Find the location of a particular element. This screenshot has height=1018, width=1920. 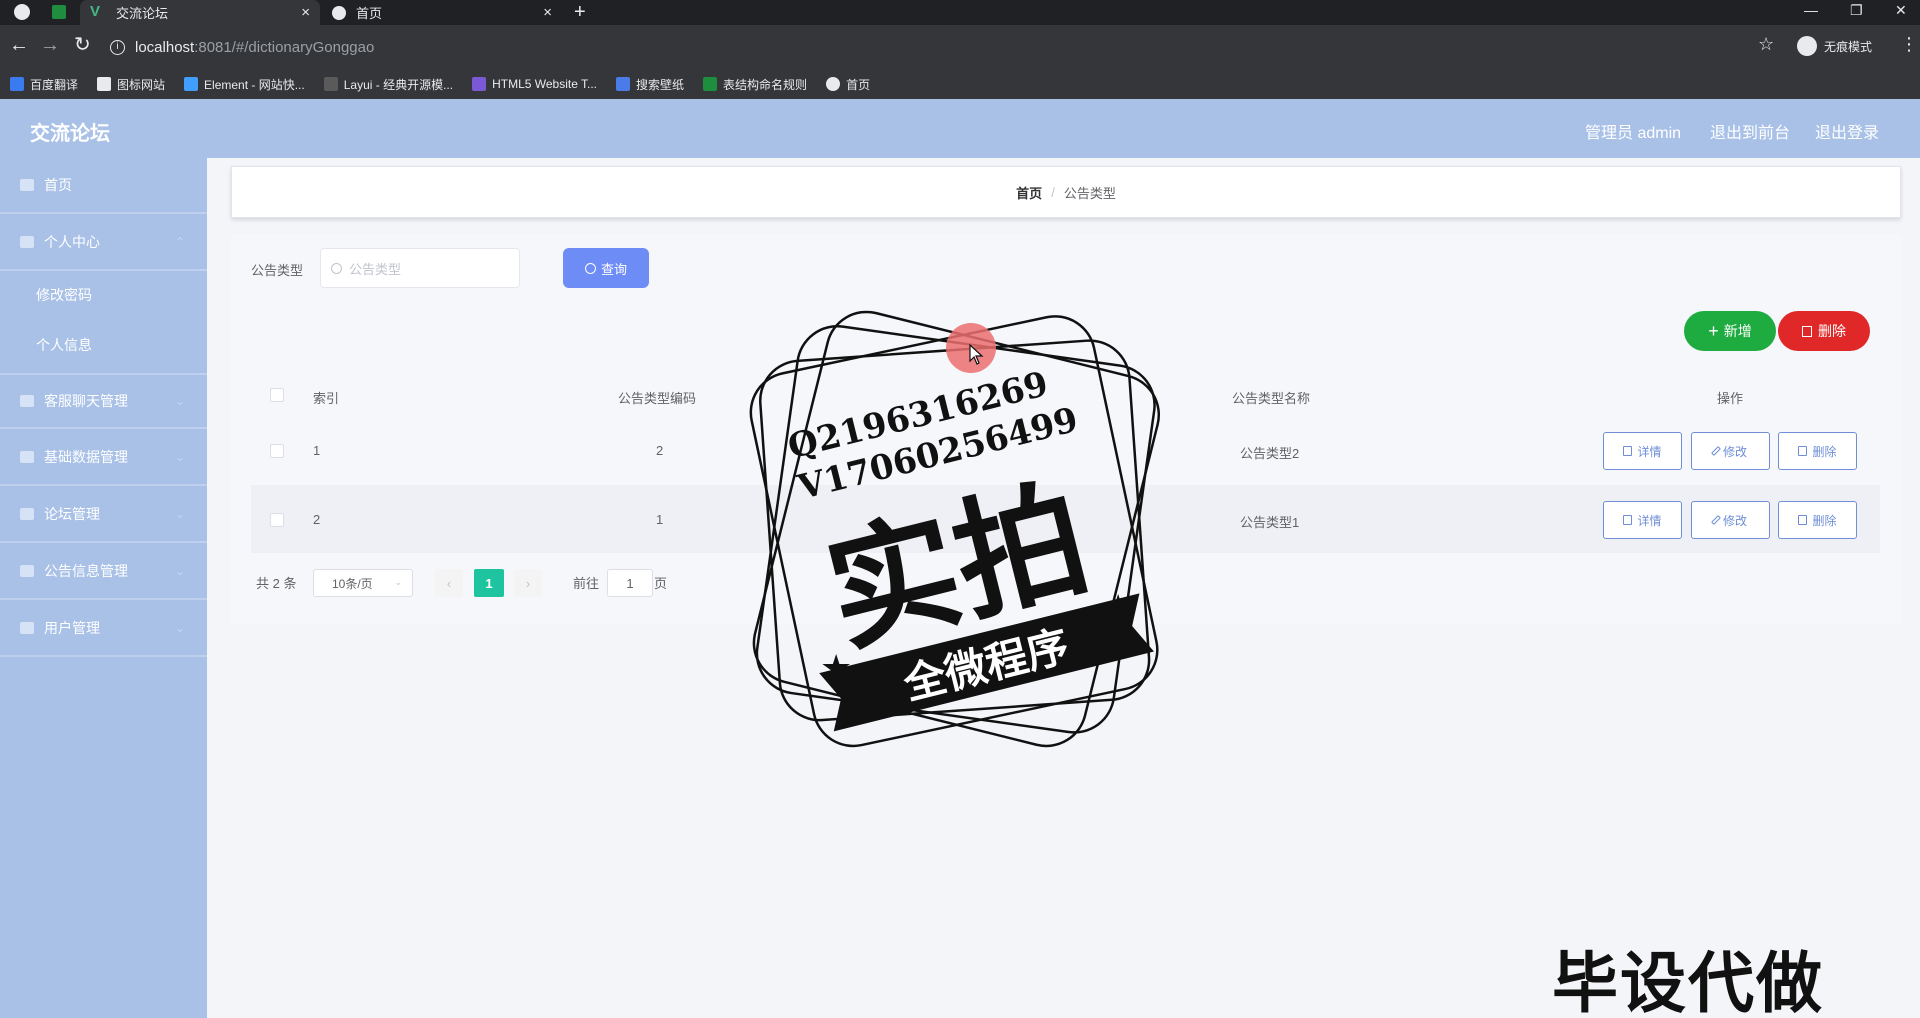

minimize-button: — is located at coordinates (1811, 10).